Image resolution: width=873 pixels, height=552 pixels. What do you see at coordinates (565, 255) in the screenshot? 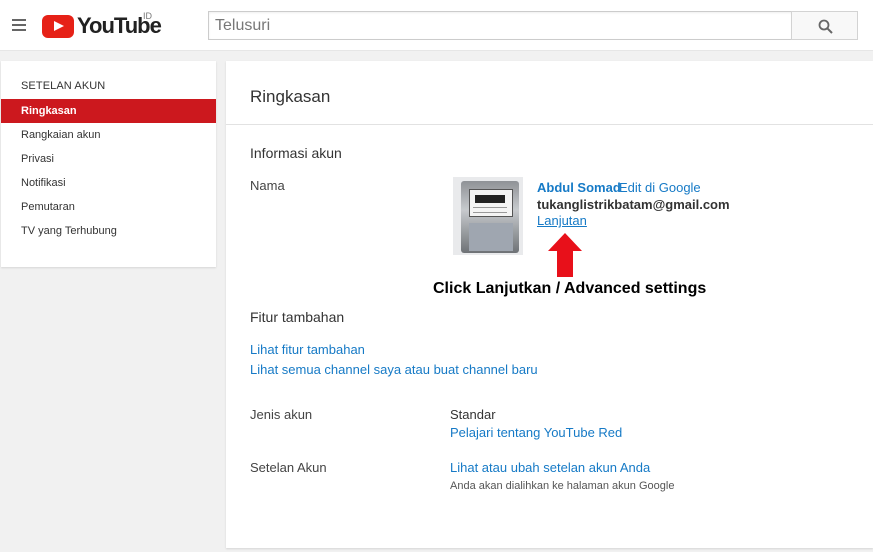
I see `red-arrow-icon` at bounding box center [565, 255].